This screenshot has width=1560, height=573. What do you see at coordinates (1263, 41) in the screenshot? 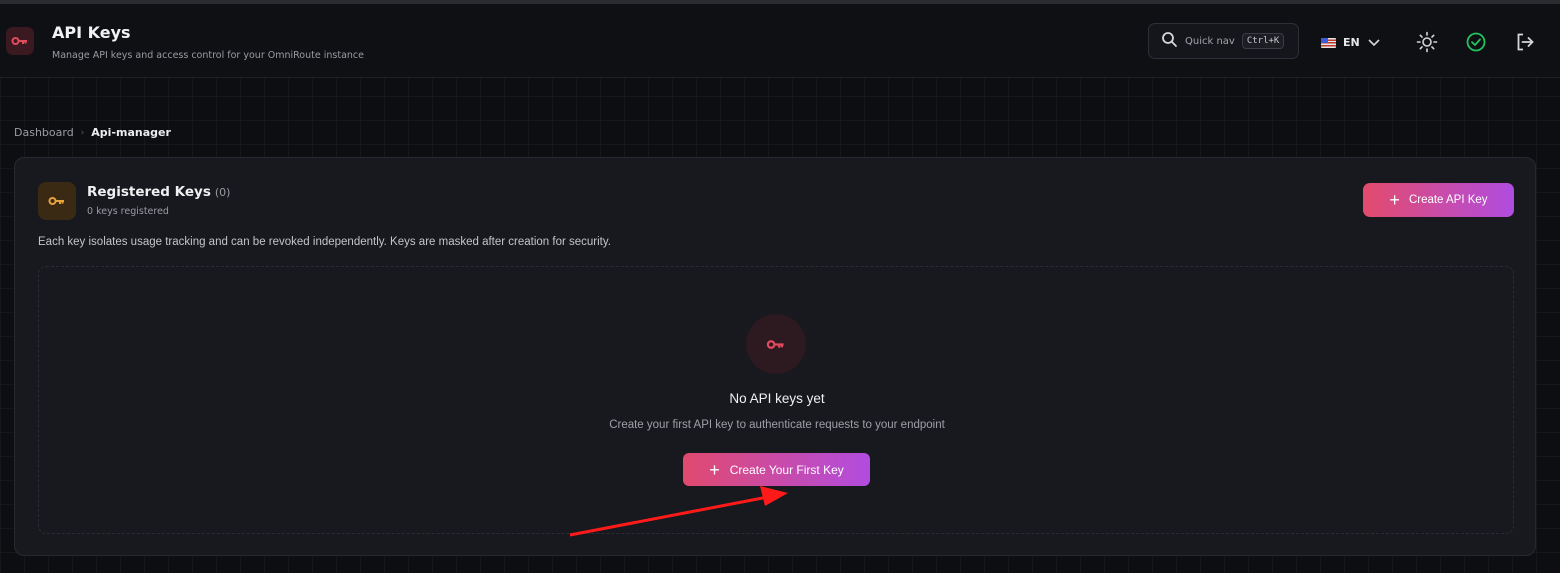
I see `quick-nav-shortcut: Ctrl+K` at bounding box center [1263, 41].